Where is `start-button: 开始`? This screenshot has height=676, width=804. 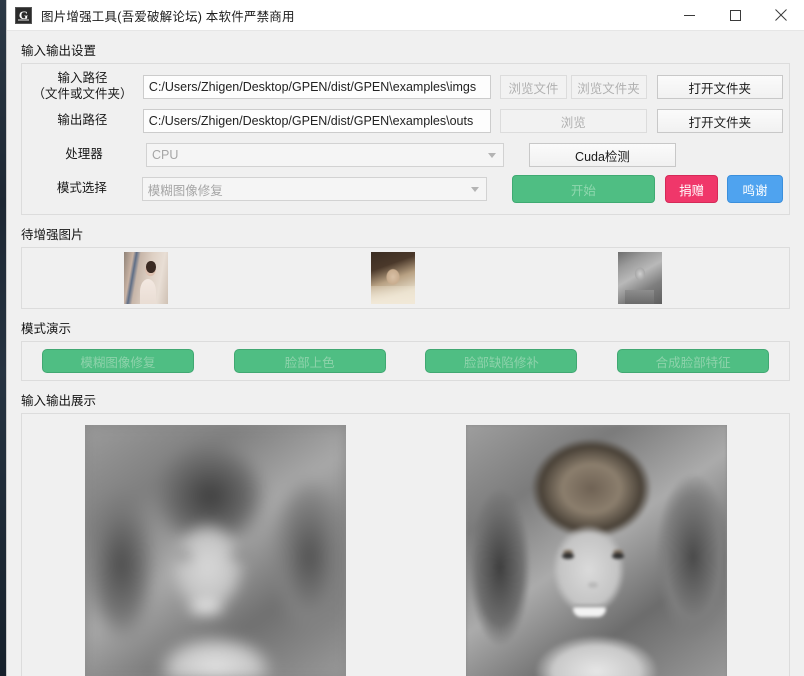 start-button: 开始 is located at coordinates (583, 189).